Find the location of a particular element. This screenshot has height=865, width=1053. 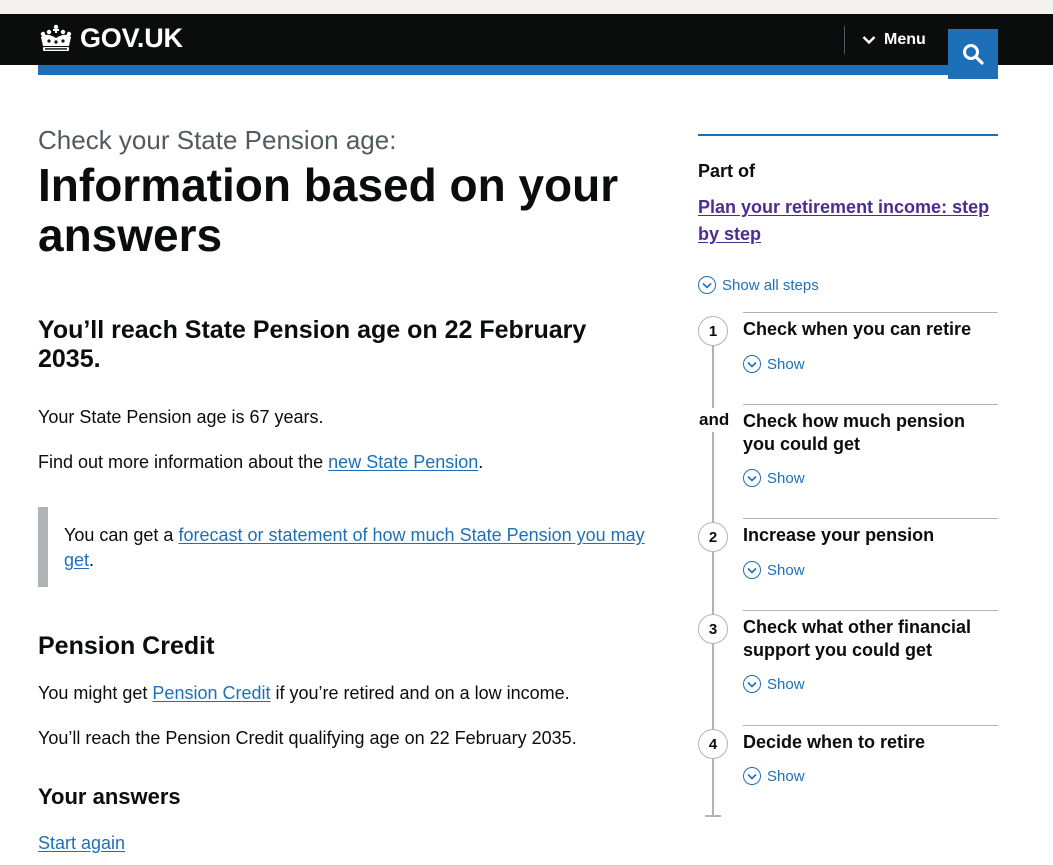

your-answers-heading: Your answers is located at coordinates (109, 796).